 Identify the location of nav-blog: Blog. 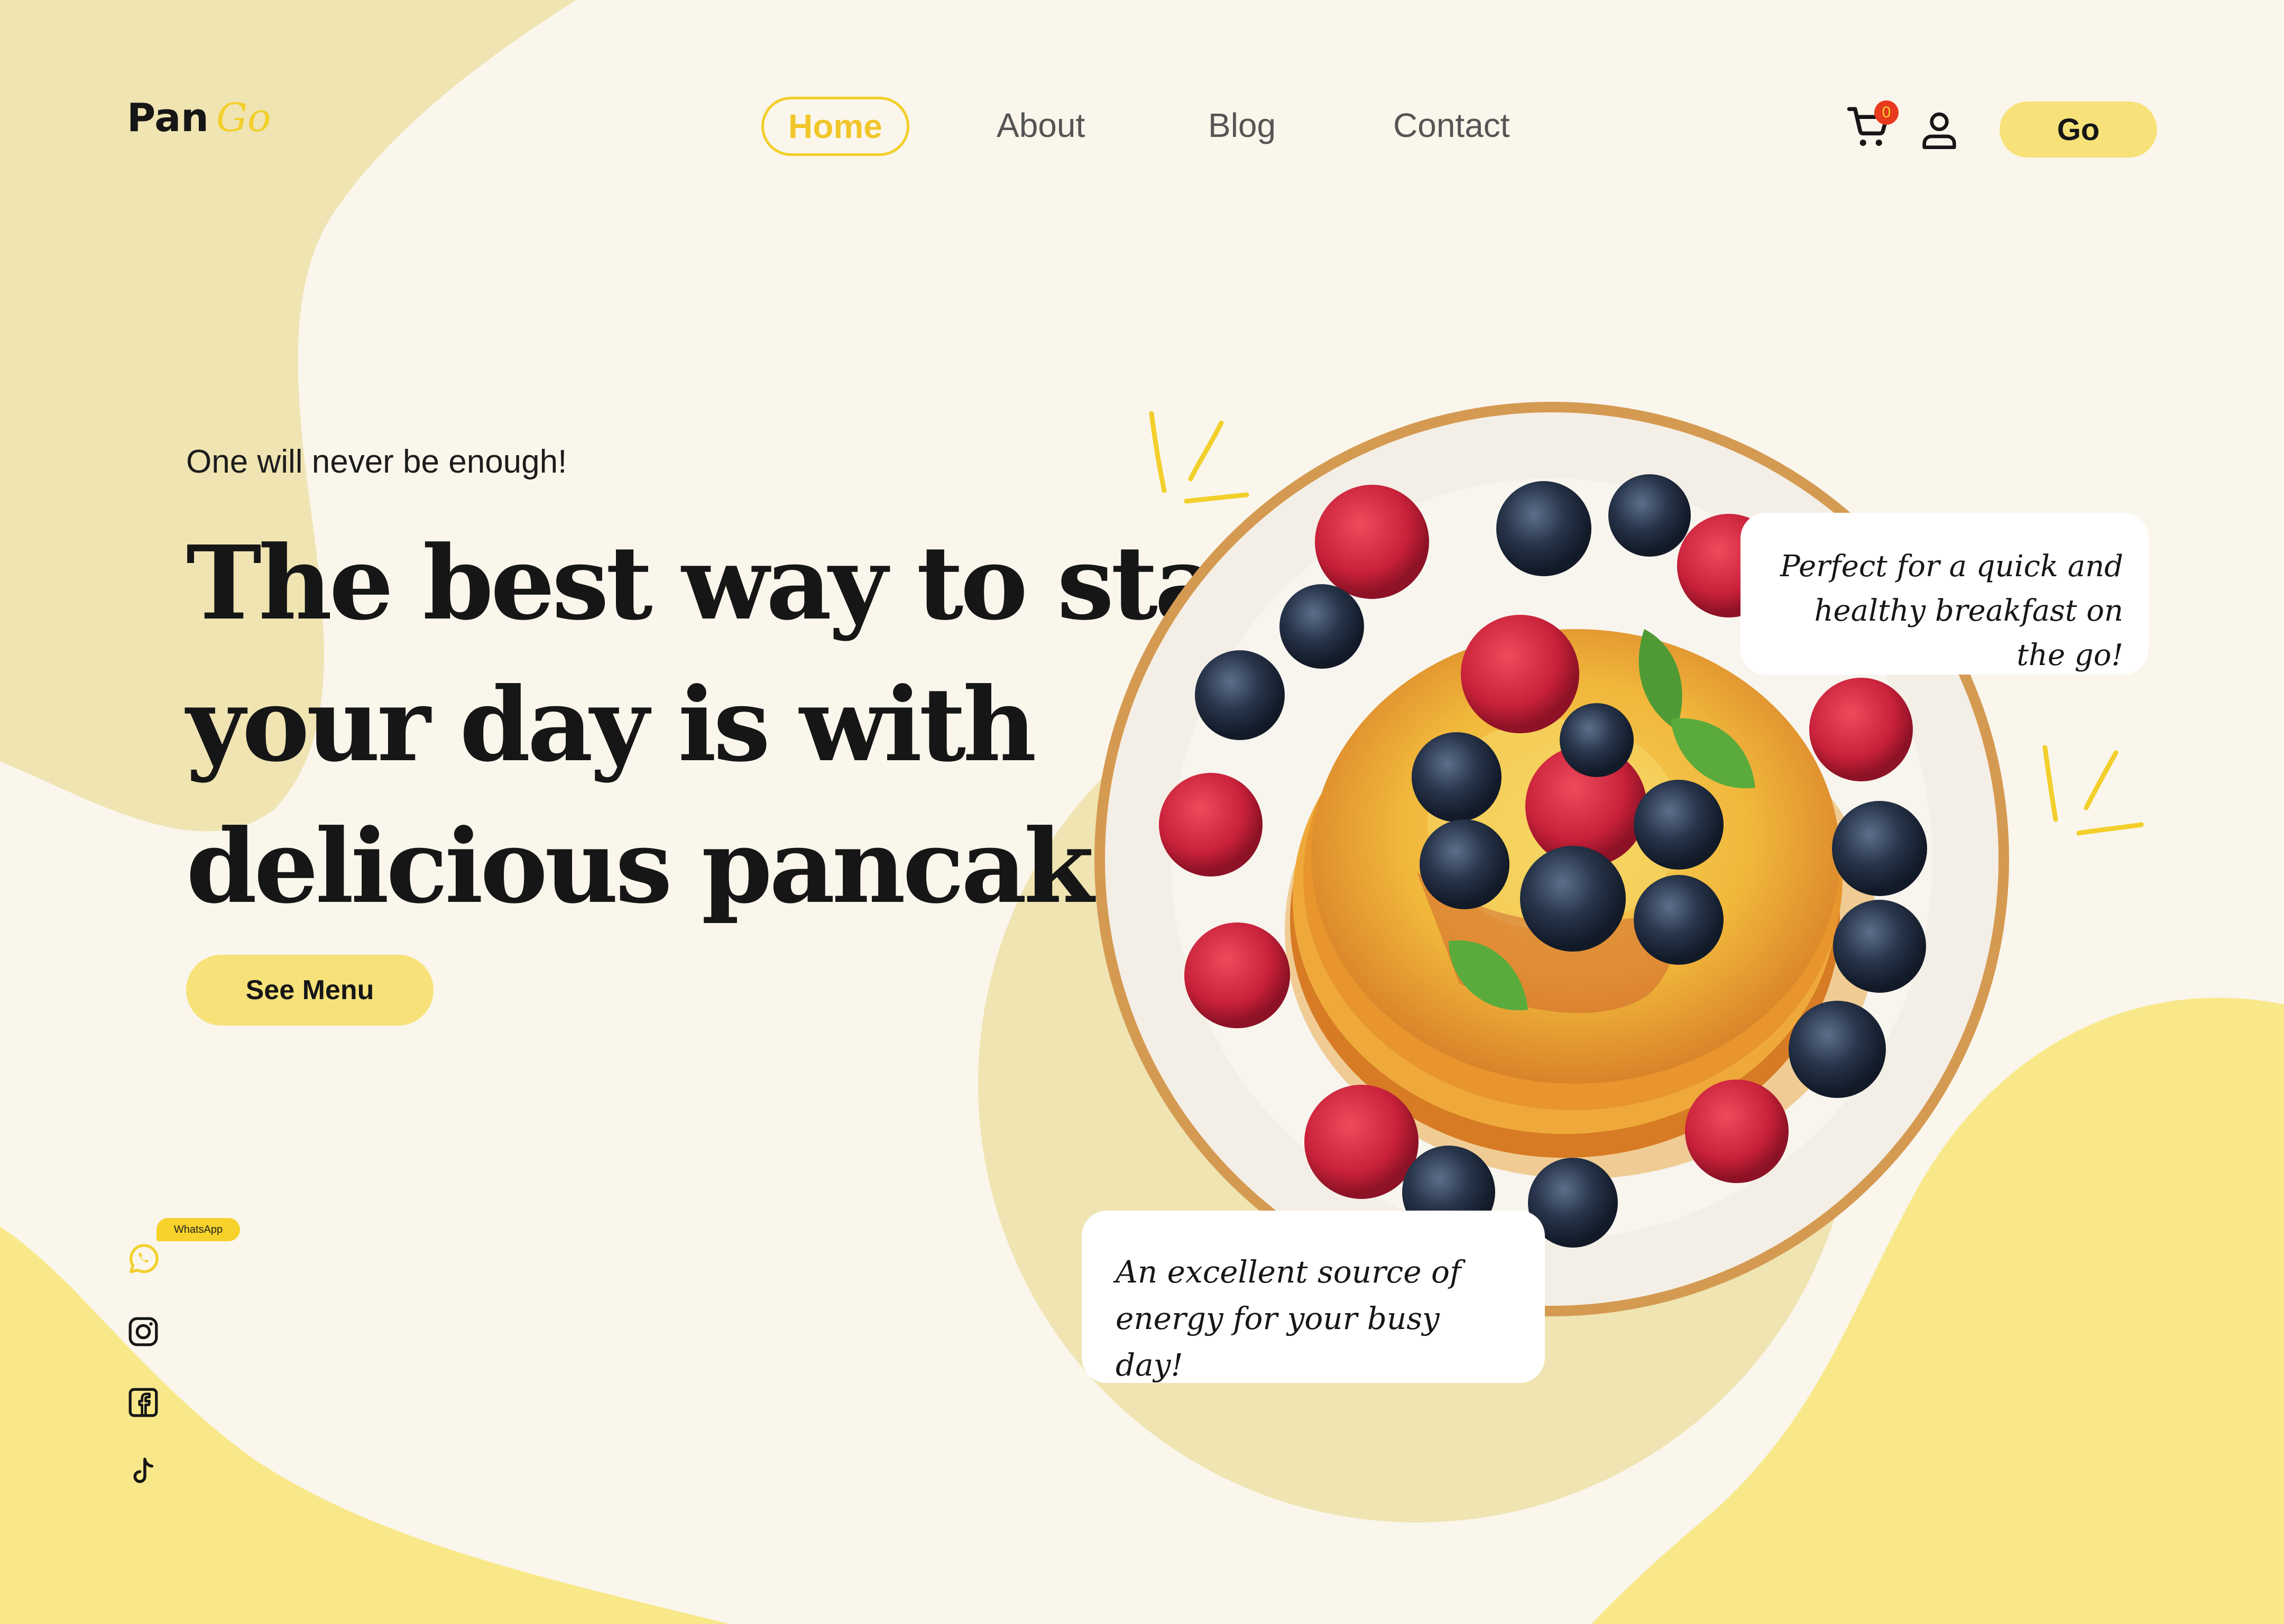
(1242, 126).